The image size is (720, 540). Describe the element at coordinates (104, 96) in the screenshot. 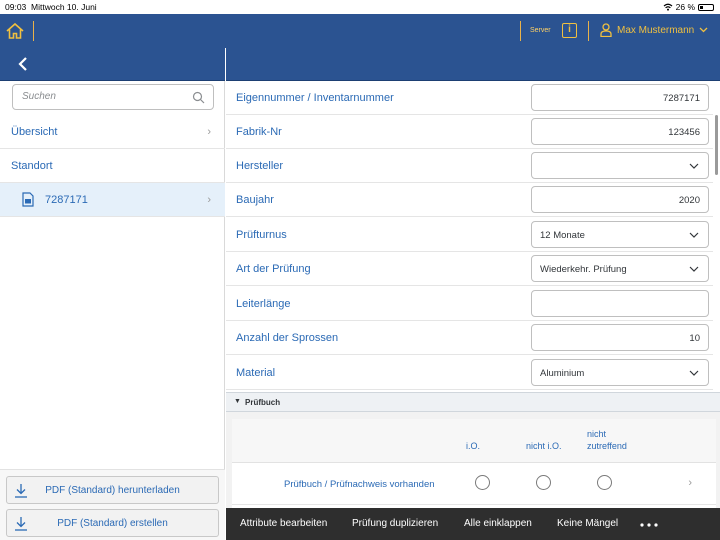

I see `search-input` at that location.